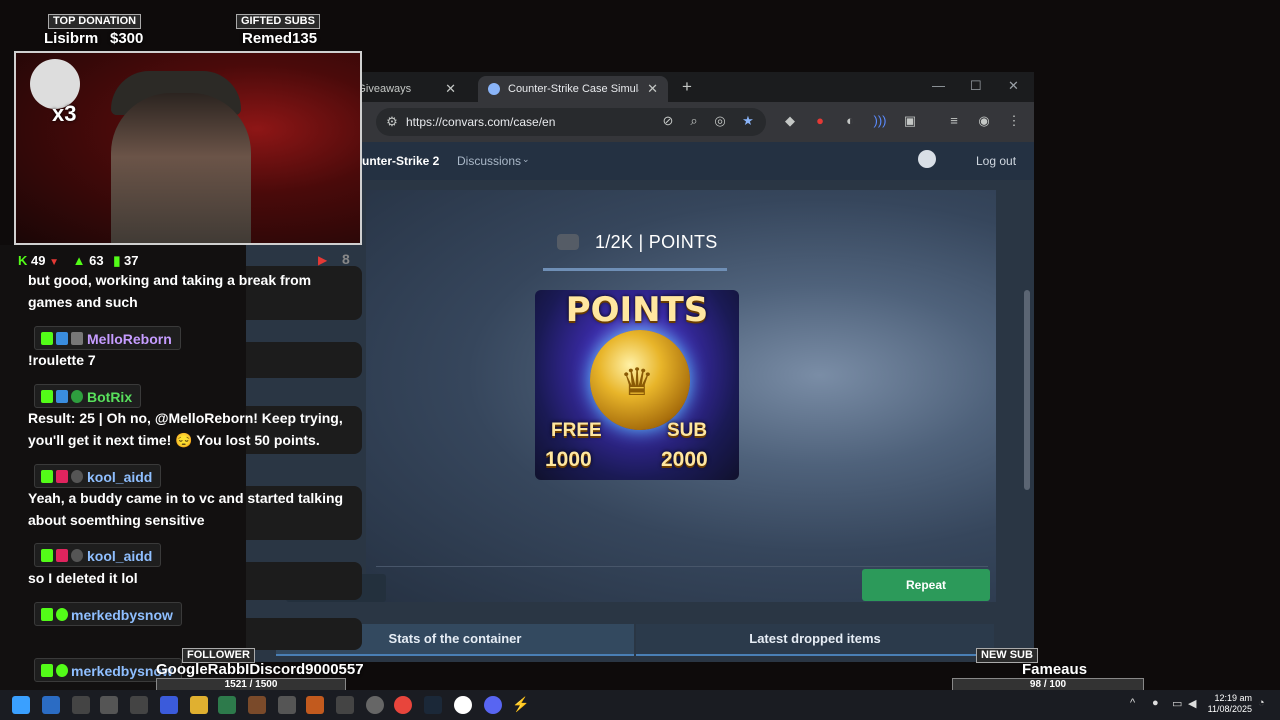 This screenshot has width=1280, height=720. What do you see at coordinates (687, 430) in the screenshot?
I see `case-art-sub-label: SUB` at bounding box center [687, 430].